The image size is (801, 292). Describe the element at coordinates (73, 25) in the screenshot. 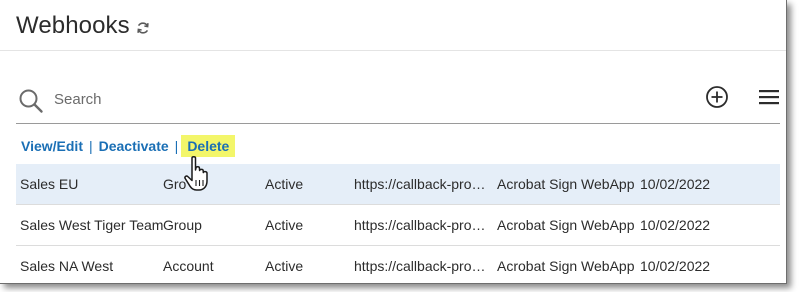

I see `page-title: Webhooks` at that location.